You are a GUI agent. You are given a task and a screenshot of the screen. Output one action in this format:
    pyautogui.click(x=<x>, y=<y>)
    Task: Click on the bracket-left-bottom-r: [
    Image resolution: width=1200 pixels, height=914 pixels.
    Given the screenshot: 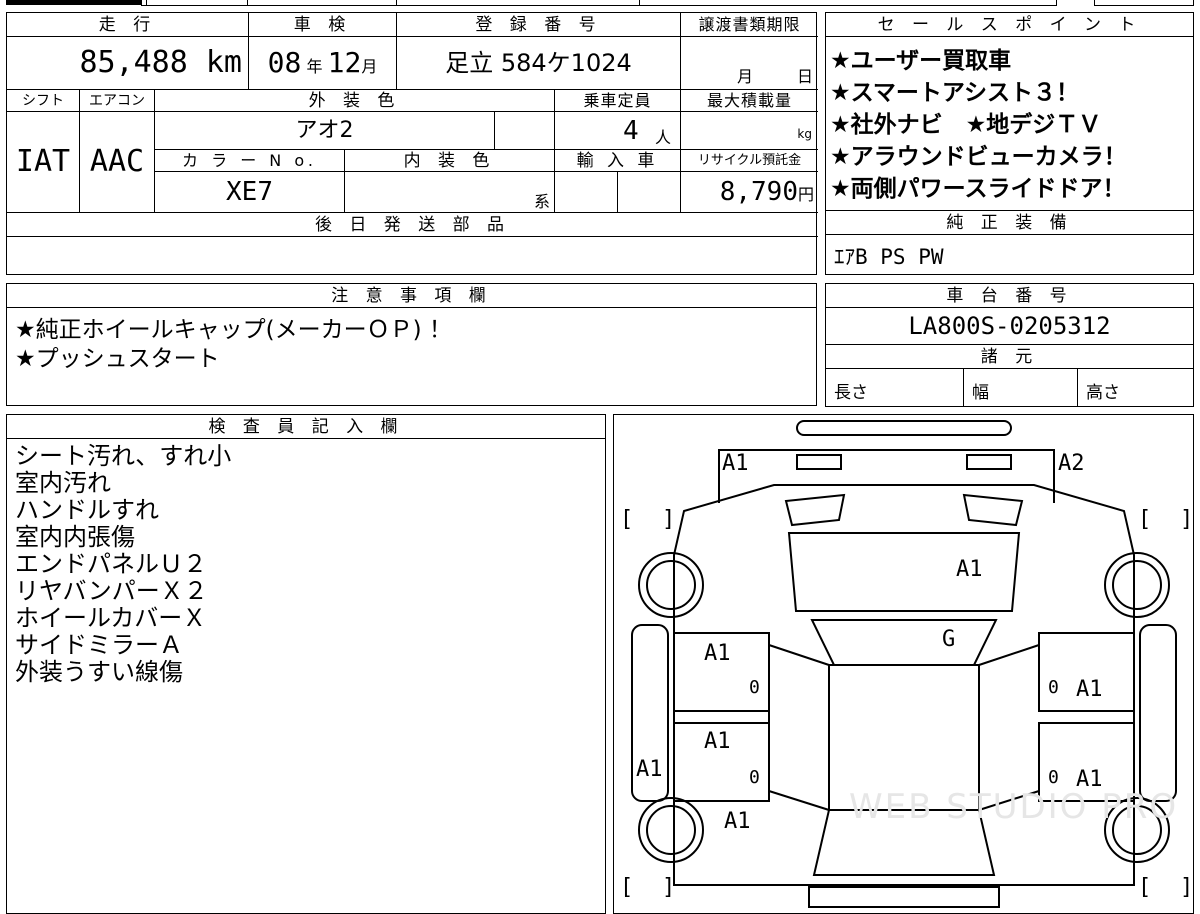 What is the action you would take?
    pyautogui.click(x=1145, y=887)
    